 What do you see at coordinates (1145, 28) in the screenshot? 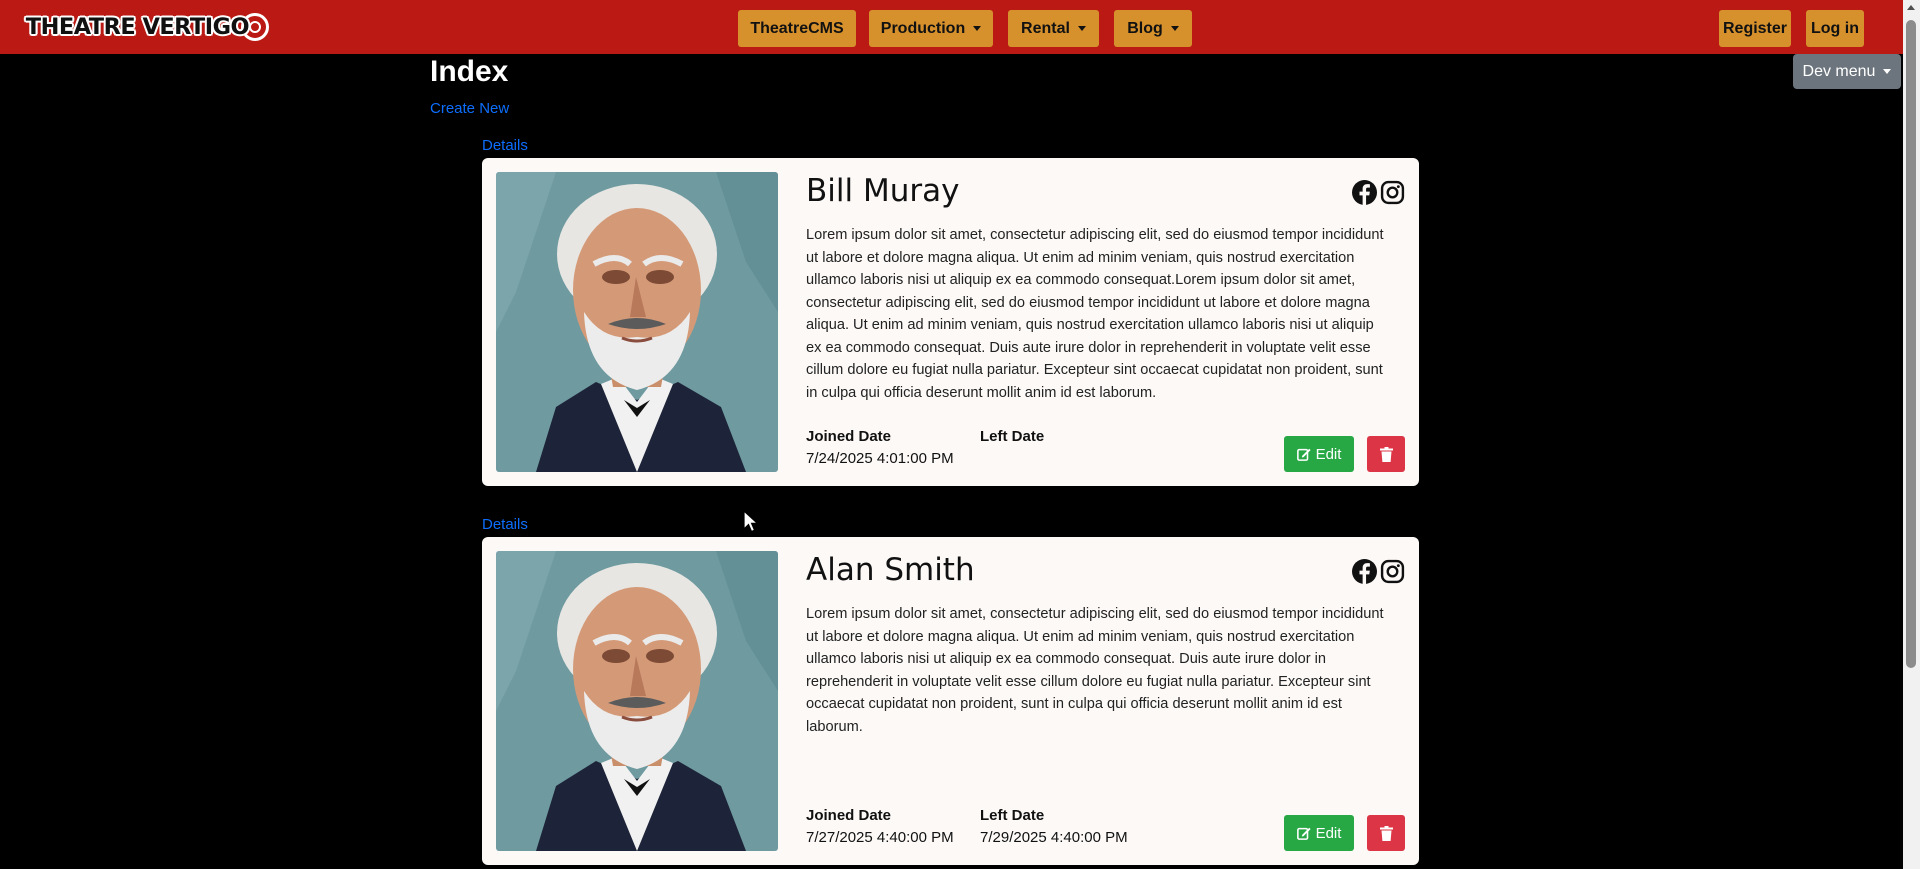
I see `nav-blog-label: Blog` at bounding box center [1145, 28].